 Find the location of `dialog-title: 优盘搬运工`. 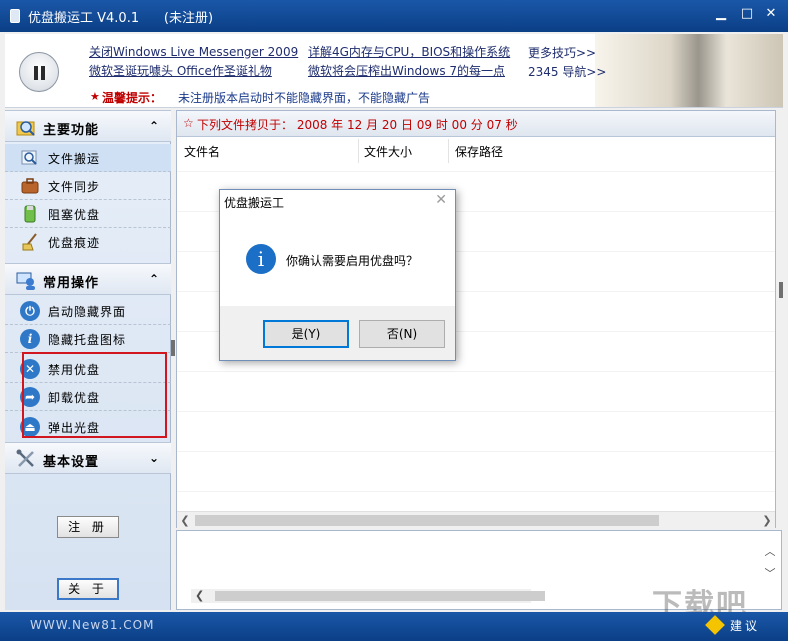

dialog-title: 优盘搬运工 is located at coordinates (254, 203).